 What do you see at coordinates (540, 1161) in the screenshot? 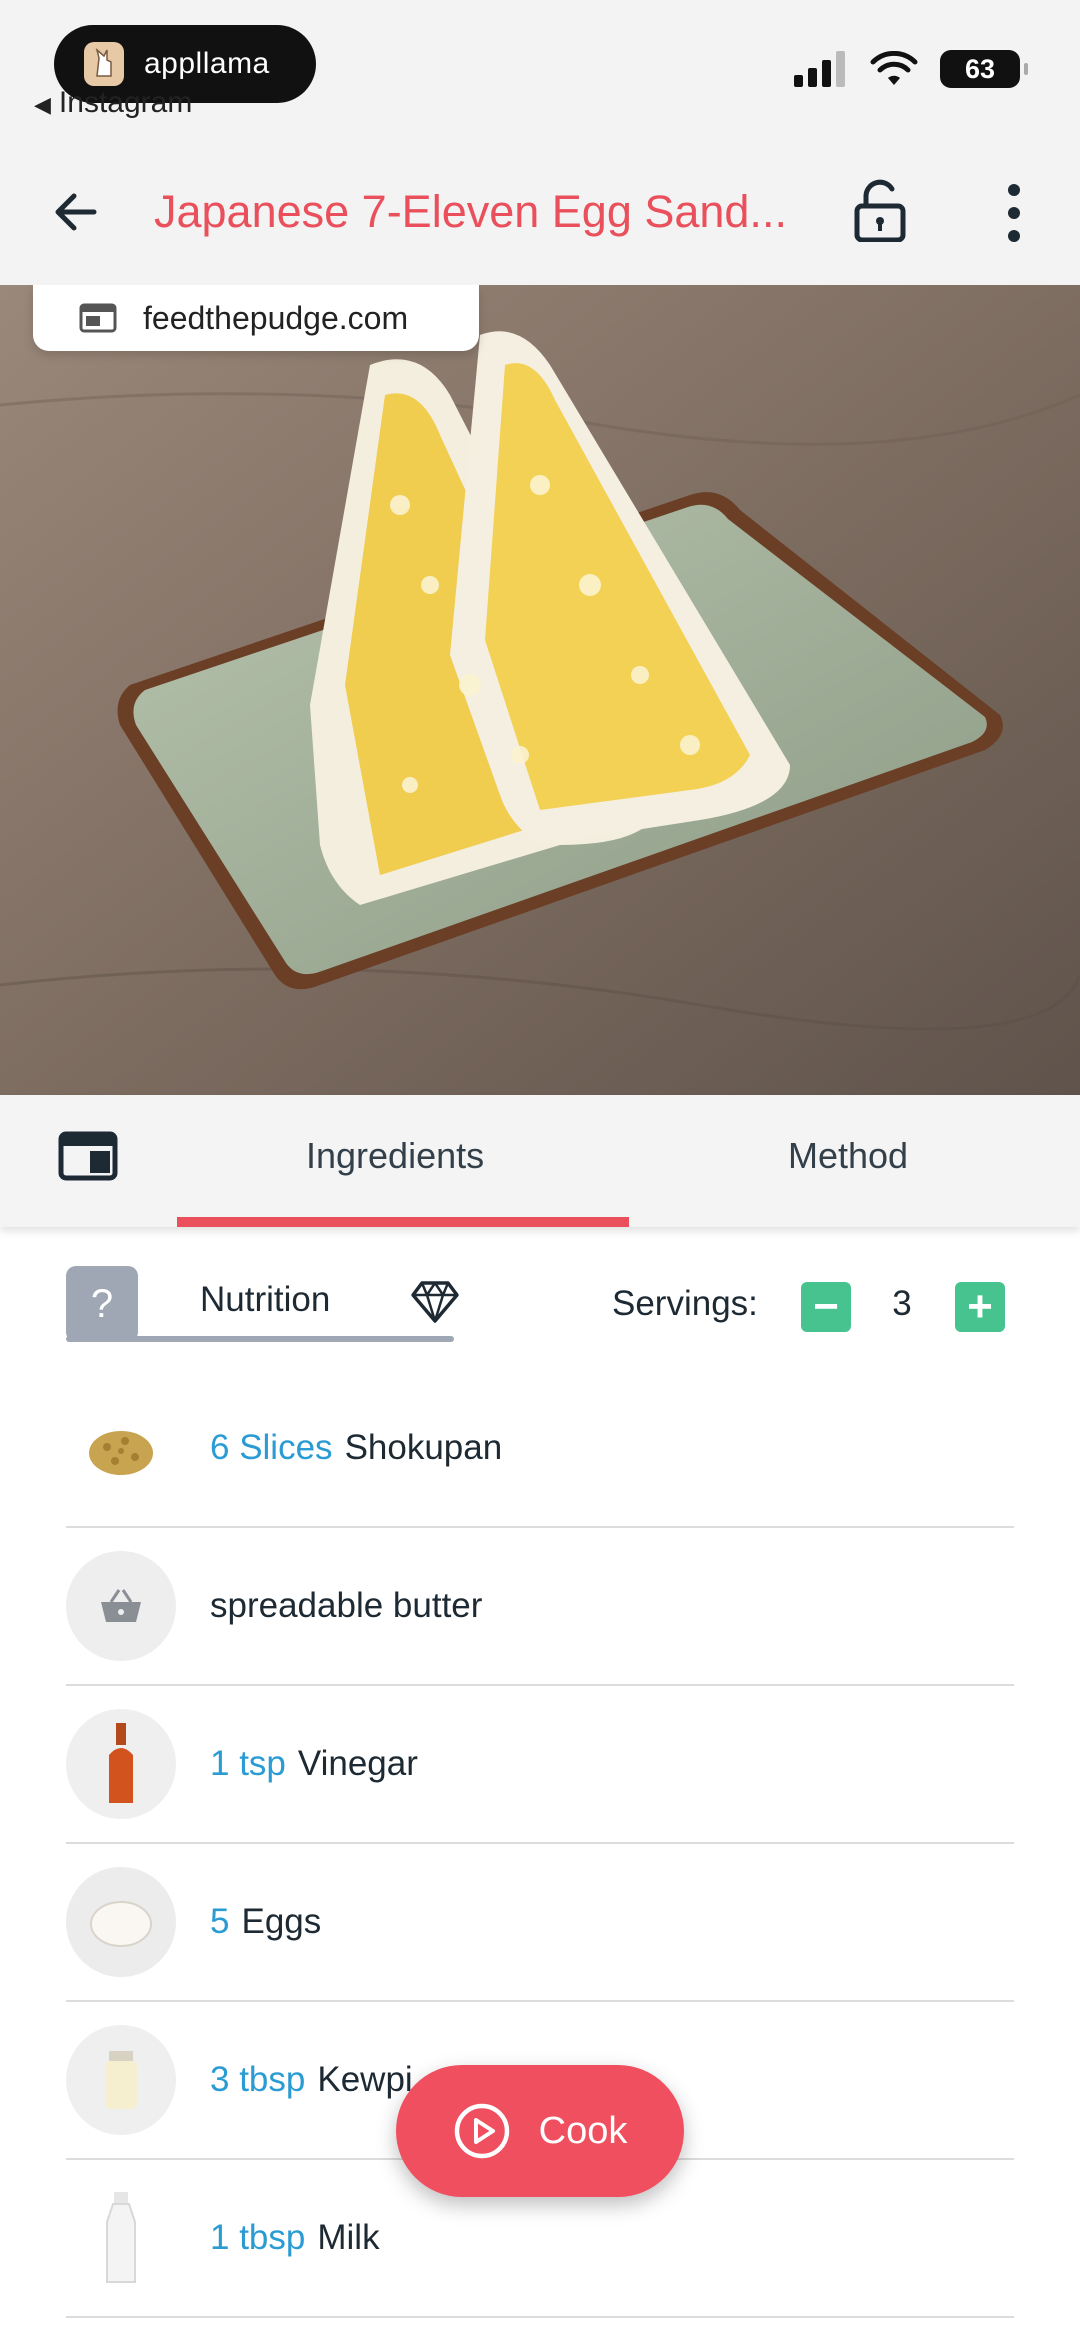
I see `recipe-tabs: Ingredients Method` at bounding box center [540, 1161].